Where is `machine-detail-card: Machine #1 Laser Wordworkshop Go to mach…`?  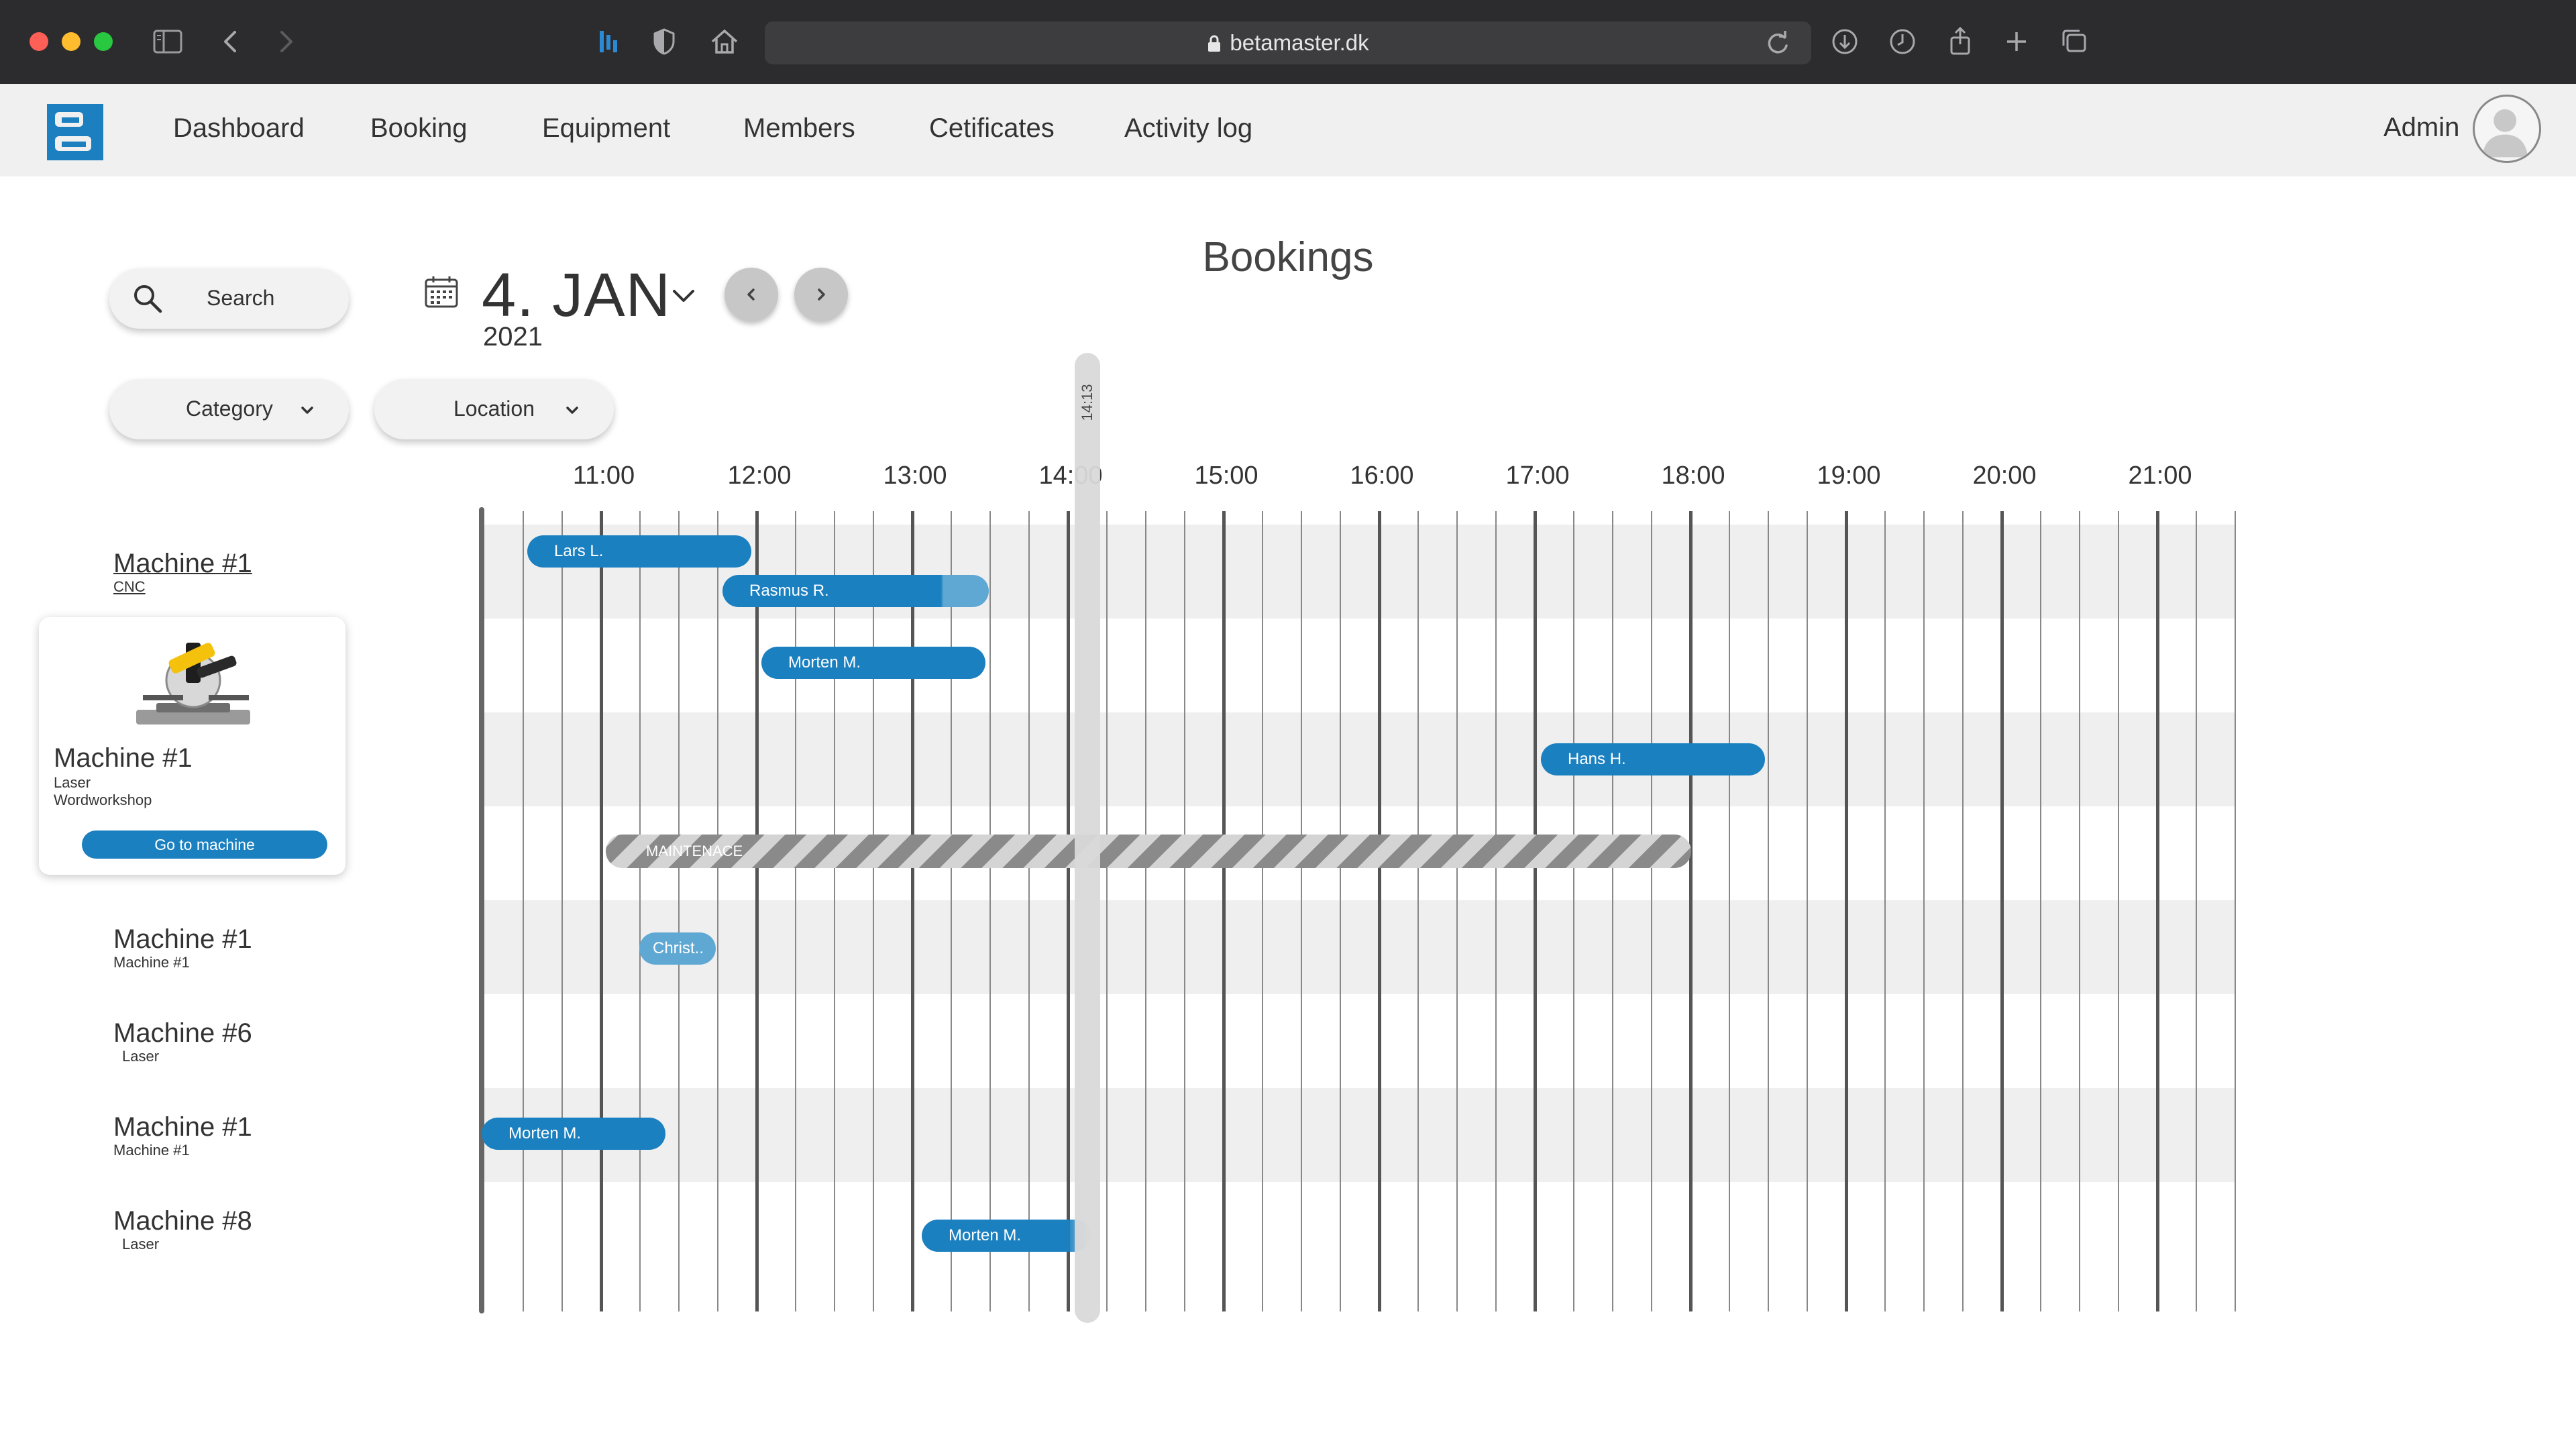 machine-detail-card: Machine #1 Laser Wordworkshop Go to mach… is located at coordinates (192, 746).